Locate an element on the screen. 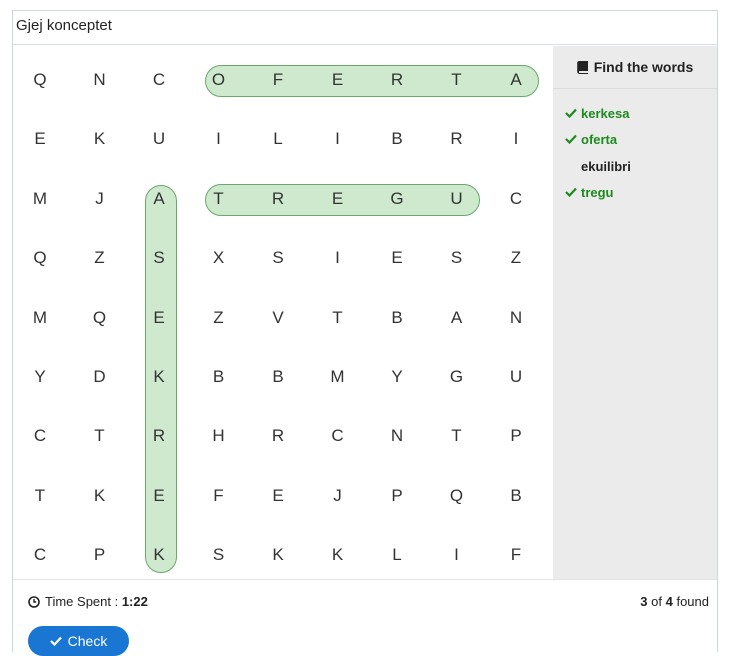 Image resolution: width=731 pixels, height=656 pixels. word-text: oferta is located at coordinates (599, 139).